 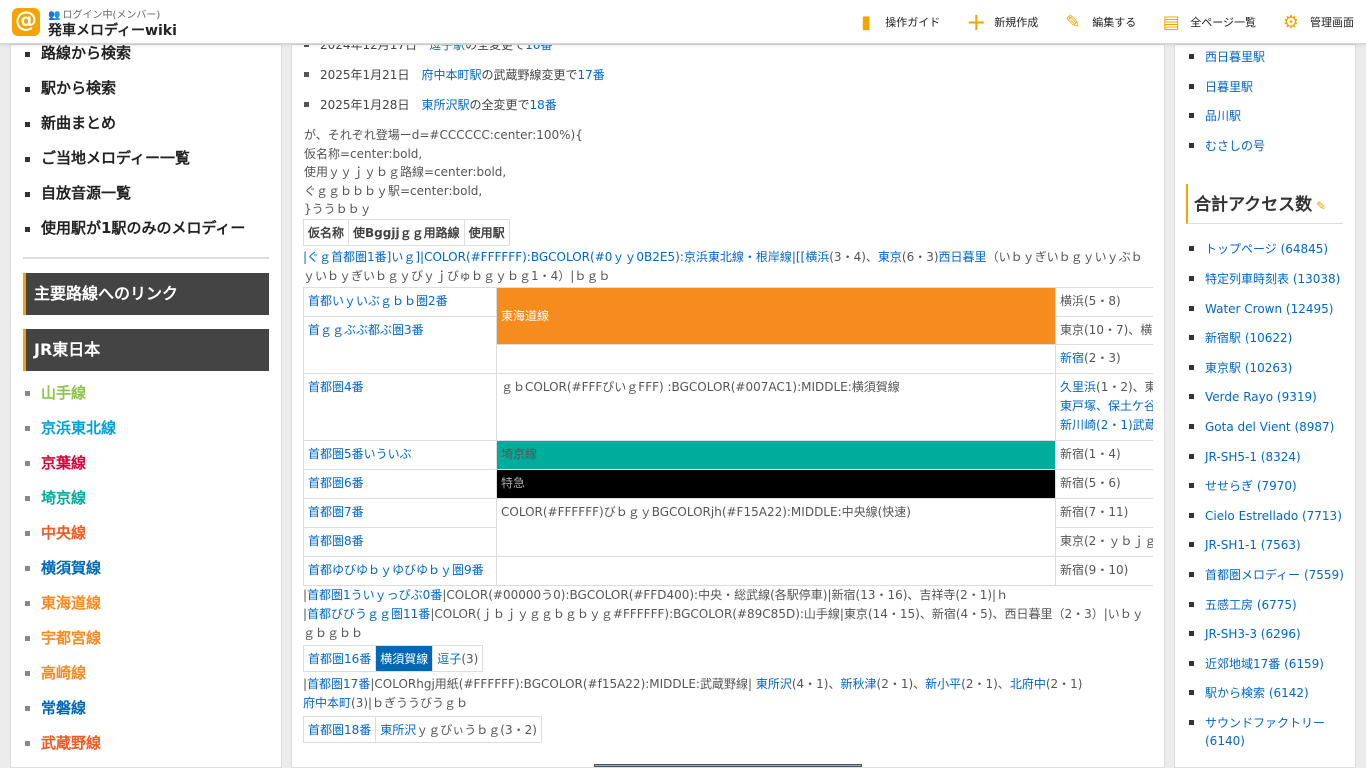 I want to click on ranking-link: 駅から検索 (6142), so click(x=1257, y=693).